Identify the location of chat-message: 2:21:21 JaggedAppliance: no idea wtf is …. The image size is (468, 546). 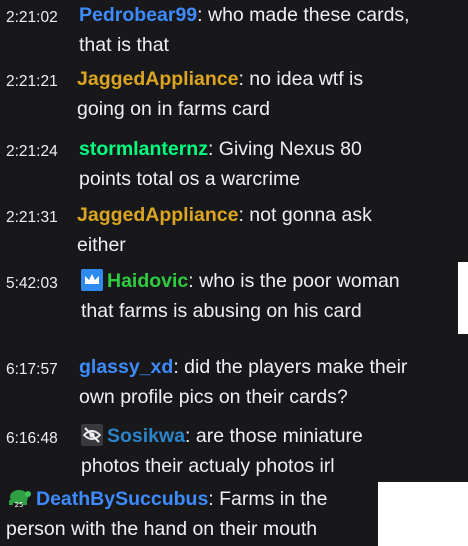
(234, 94).